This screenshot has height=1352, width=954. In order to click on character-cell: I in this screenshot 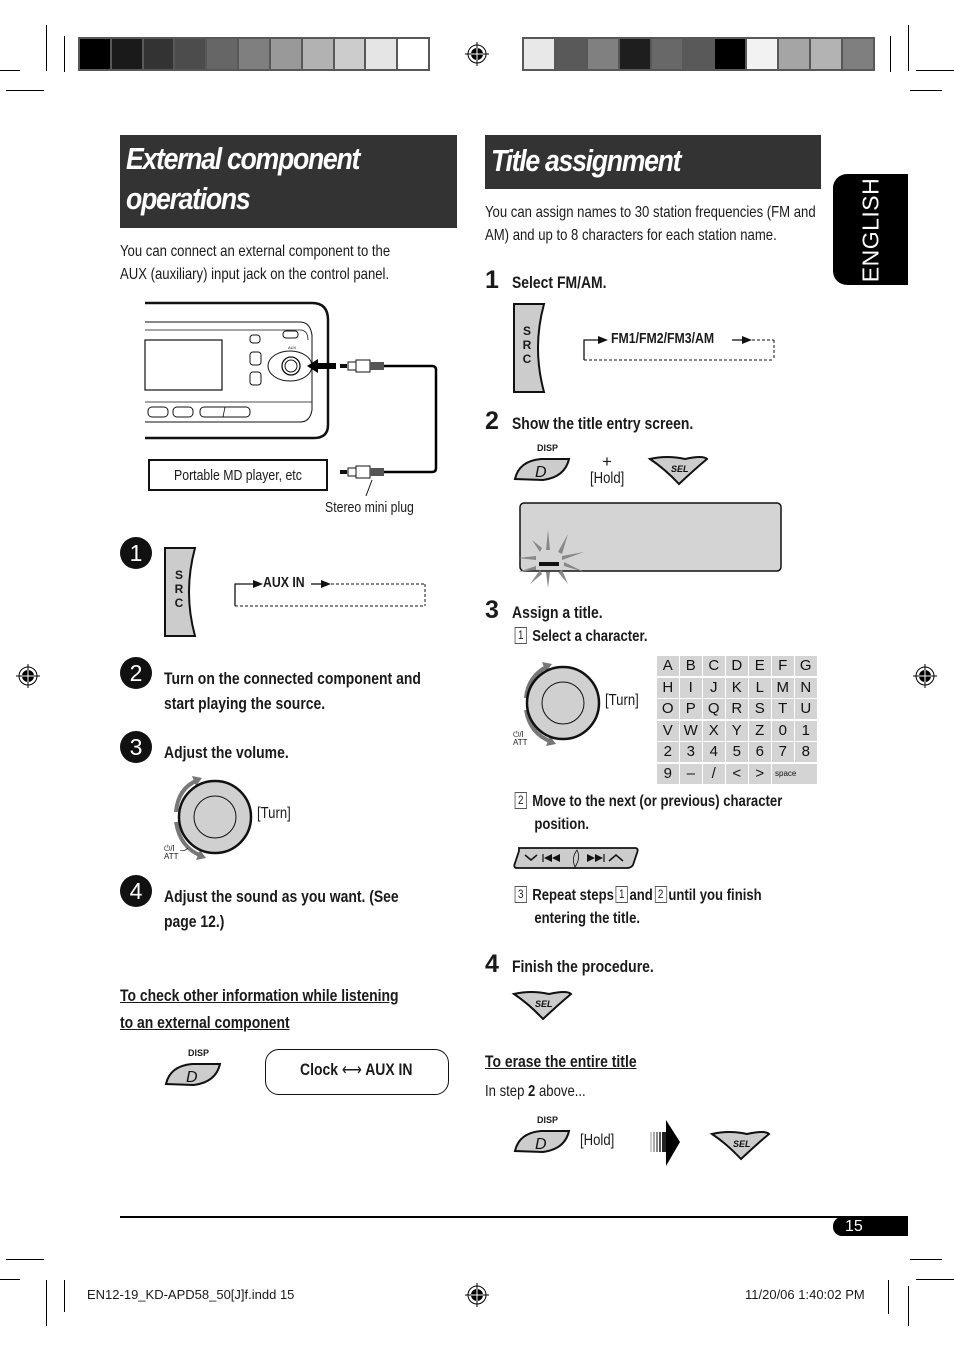, I will do `click(691, 687)`.